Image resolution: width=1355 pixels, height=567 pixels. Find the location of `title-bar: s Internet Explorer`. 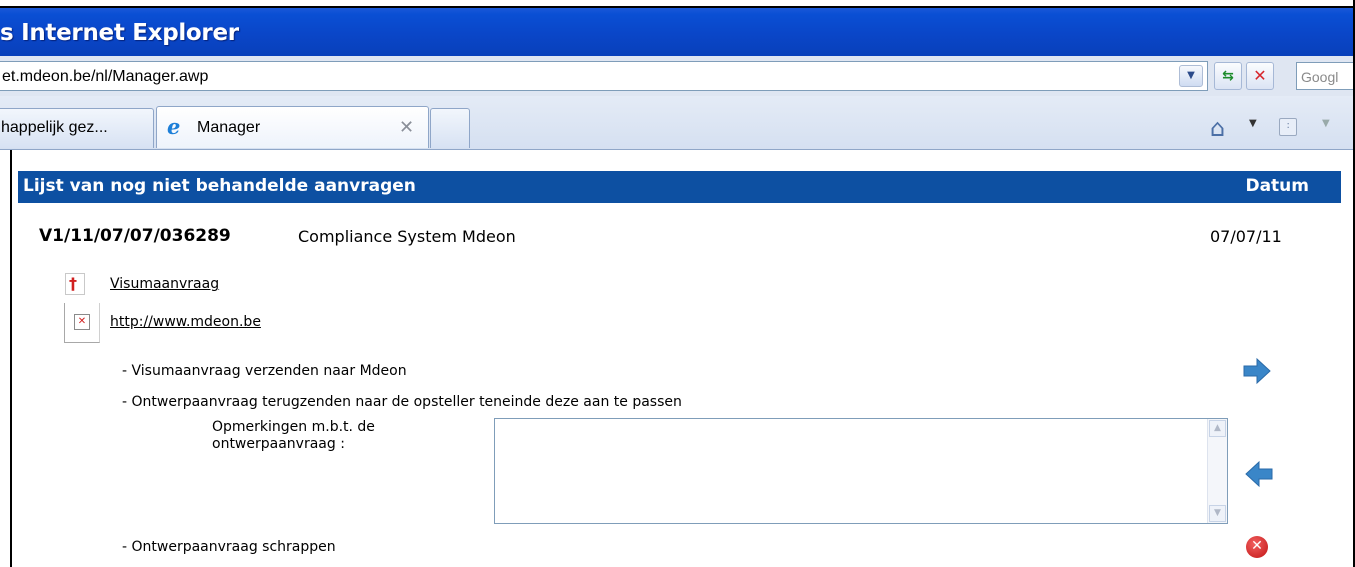

title-bar: s Internet Explorer is located at coordinates (676, 33).